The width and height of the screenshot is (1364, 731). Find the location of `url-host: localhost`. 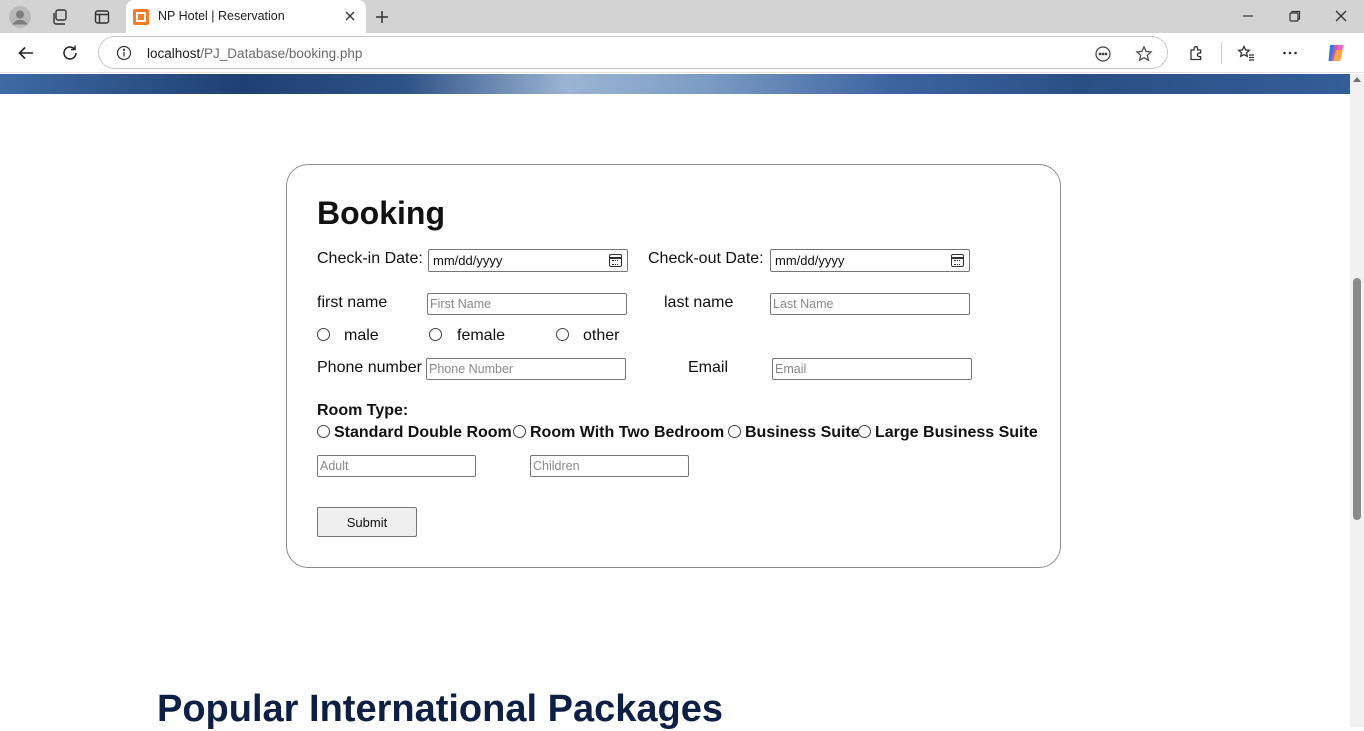

url-host: localhost is located at coordinates (174, 53).